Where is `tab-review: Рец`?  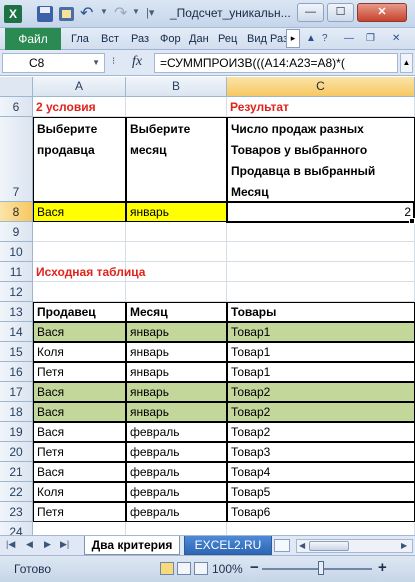
tab-review: Рец is located at coordinates (227, 39).